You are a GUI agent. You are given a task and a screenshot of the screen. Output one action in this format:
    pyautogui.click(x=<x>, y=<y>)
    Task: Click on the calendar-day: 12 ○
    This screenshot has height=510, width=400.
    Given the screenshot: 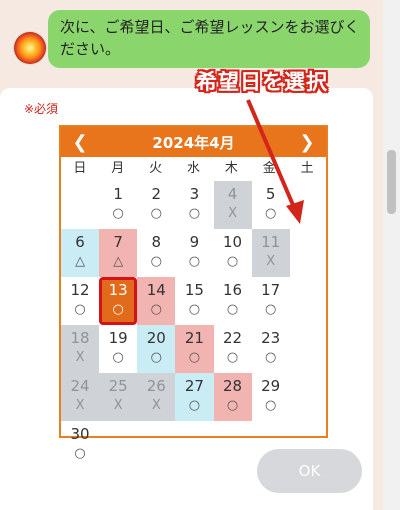 What is the action you would take?
    pyautogui.click(x=80, y=301)
    